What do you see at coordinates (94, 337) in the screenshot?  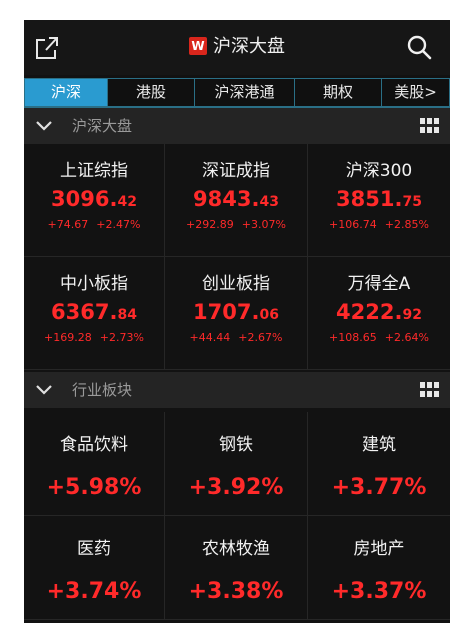 I see `index-change: +169.28 +2.73%` at bounding box center [94, 337].